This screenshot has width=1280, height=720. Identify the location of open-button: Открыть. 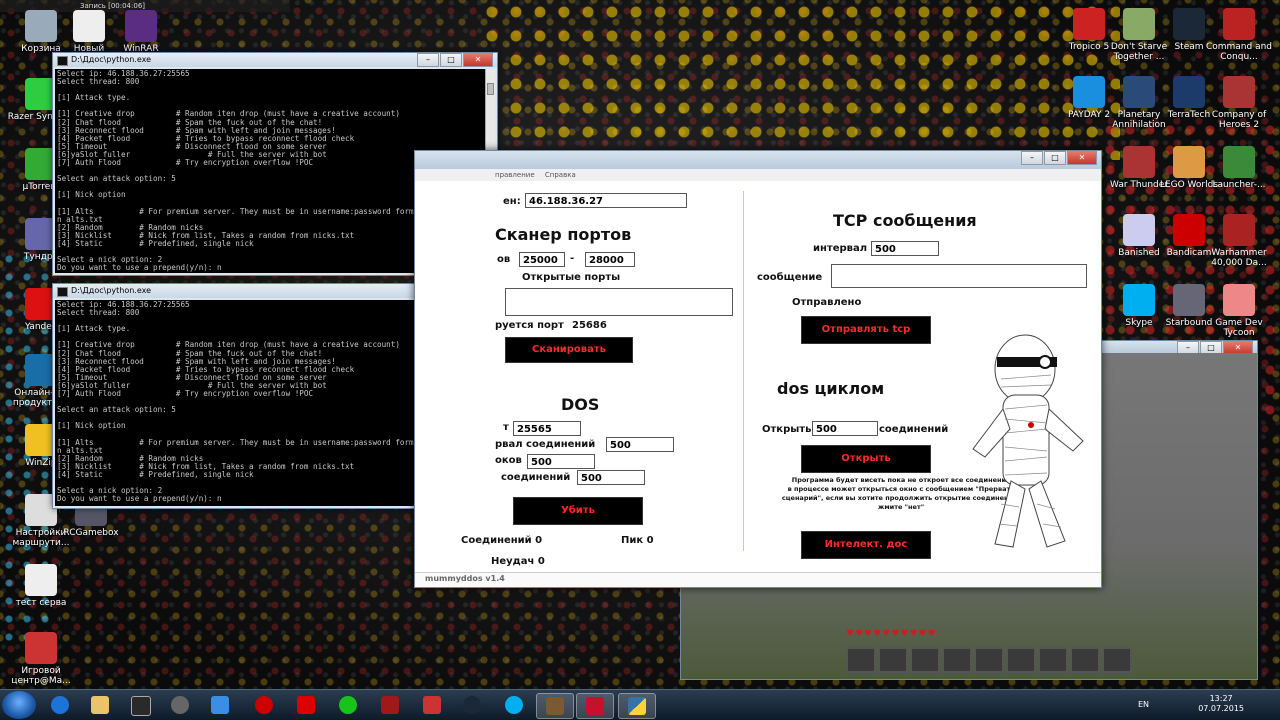
(866, 459).